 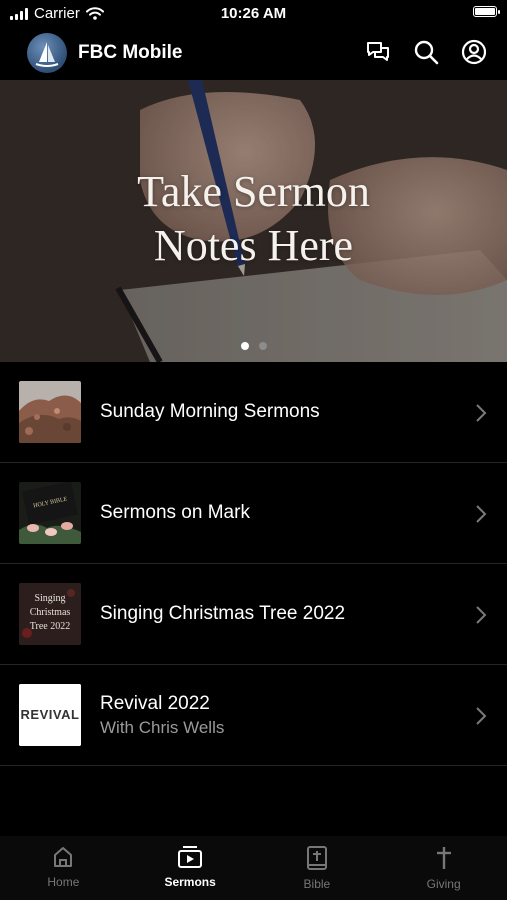 I want to click on tab-label: Bible, so click(x=317, y=884).